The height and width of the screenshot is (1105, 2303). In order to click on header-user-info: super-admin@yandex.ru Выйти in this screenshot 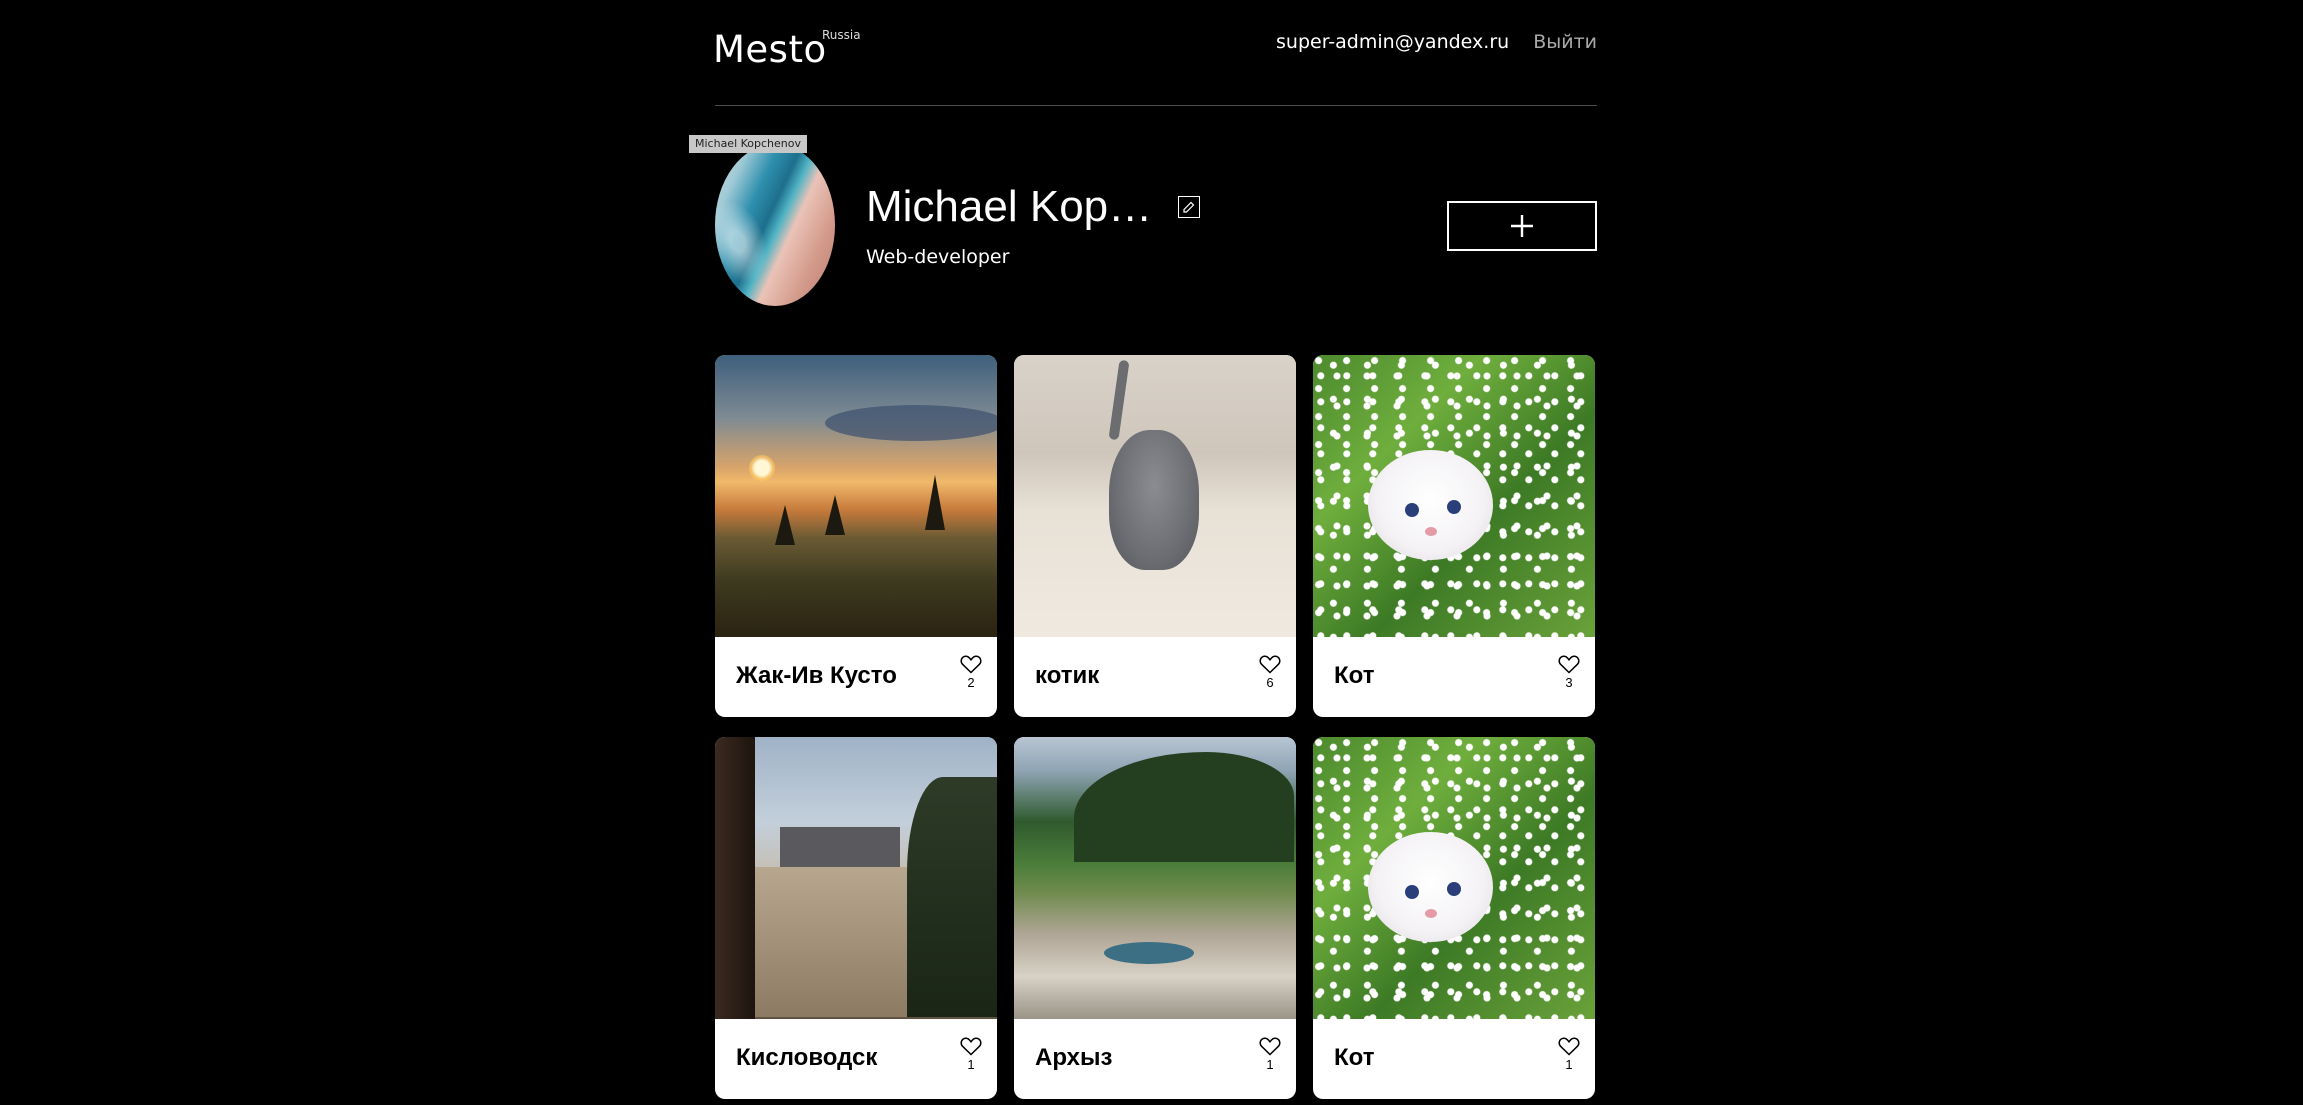, I will do `click(1436, 42)`.